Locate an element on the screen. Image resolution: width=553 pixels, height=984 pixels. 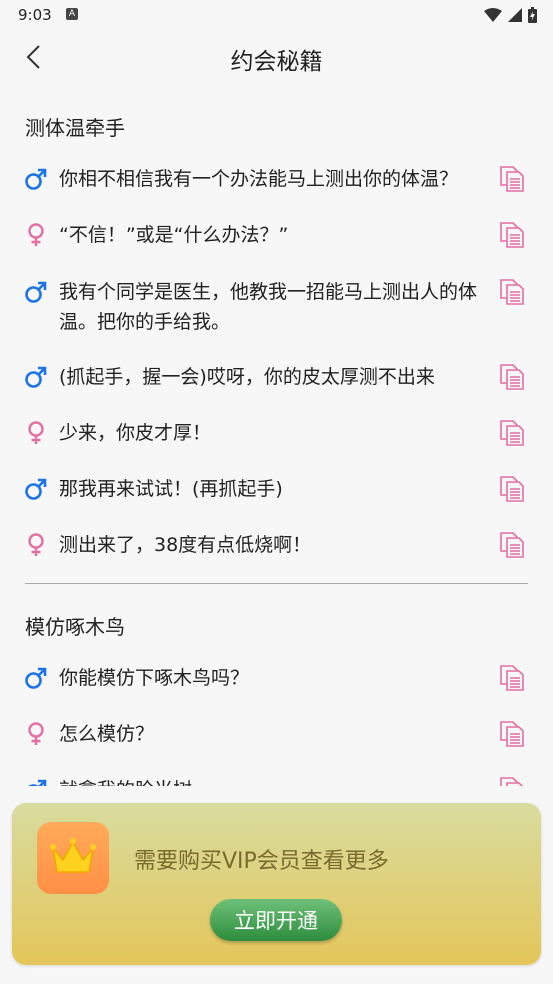
status-time: 9:03 is located at coordinates (35, 15).